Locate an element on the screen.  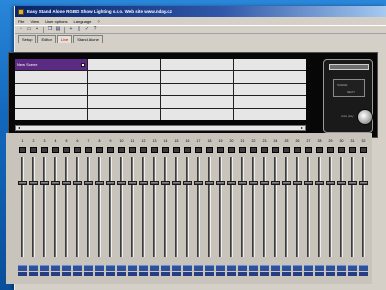
menu-user-options: User options is located at coordinates (56, 21).